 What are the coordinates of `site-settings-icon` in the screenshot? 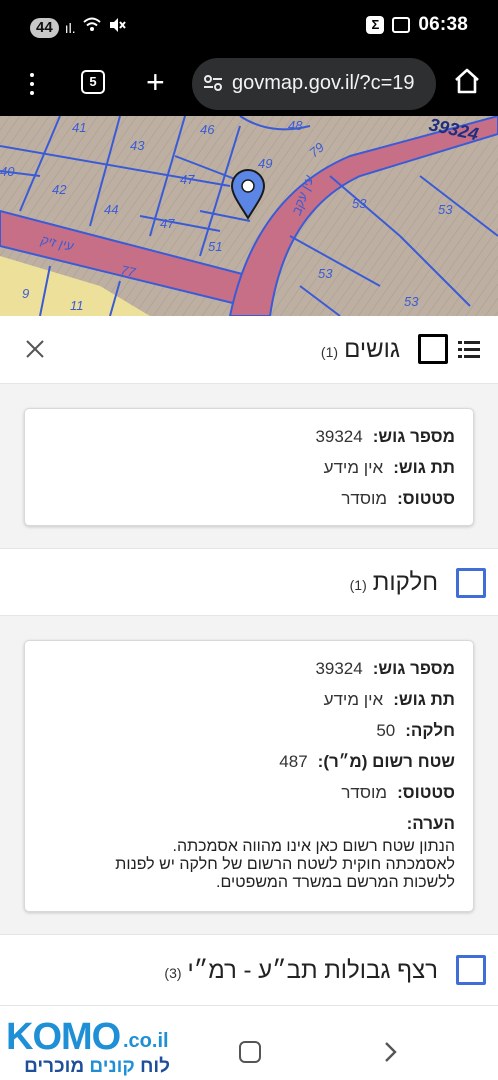 It's located at (213, 83).